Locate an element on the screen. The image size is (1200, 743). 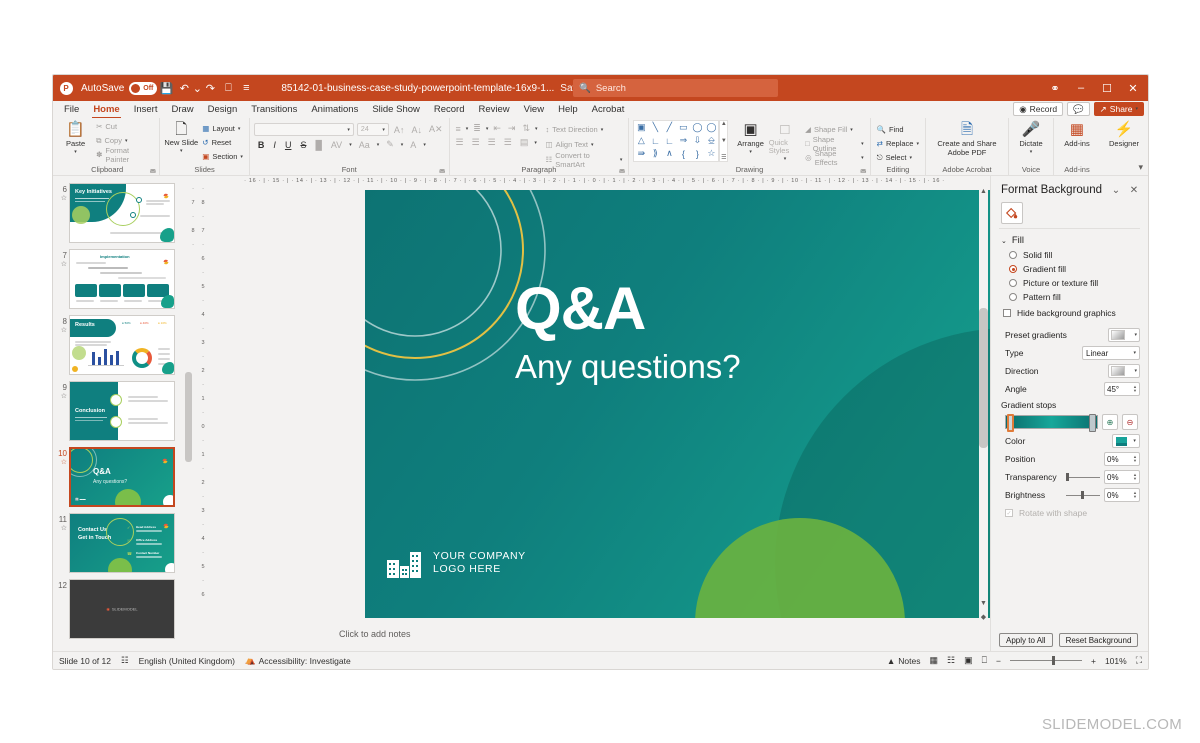
columns-icon: ▤ is located at coordinates (524, 142).